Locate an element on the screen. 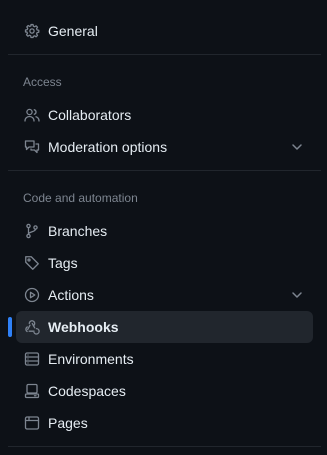  sidebar-item-codespaces: Codespaces is located at coordinates (164, 391).